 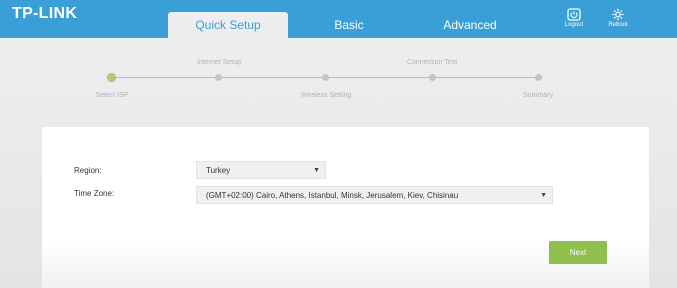 I want to click on reboot-button: Reboot, so click(x=618, y=18).